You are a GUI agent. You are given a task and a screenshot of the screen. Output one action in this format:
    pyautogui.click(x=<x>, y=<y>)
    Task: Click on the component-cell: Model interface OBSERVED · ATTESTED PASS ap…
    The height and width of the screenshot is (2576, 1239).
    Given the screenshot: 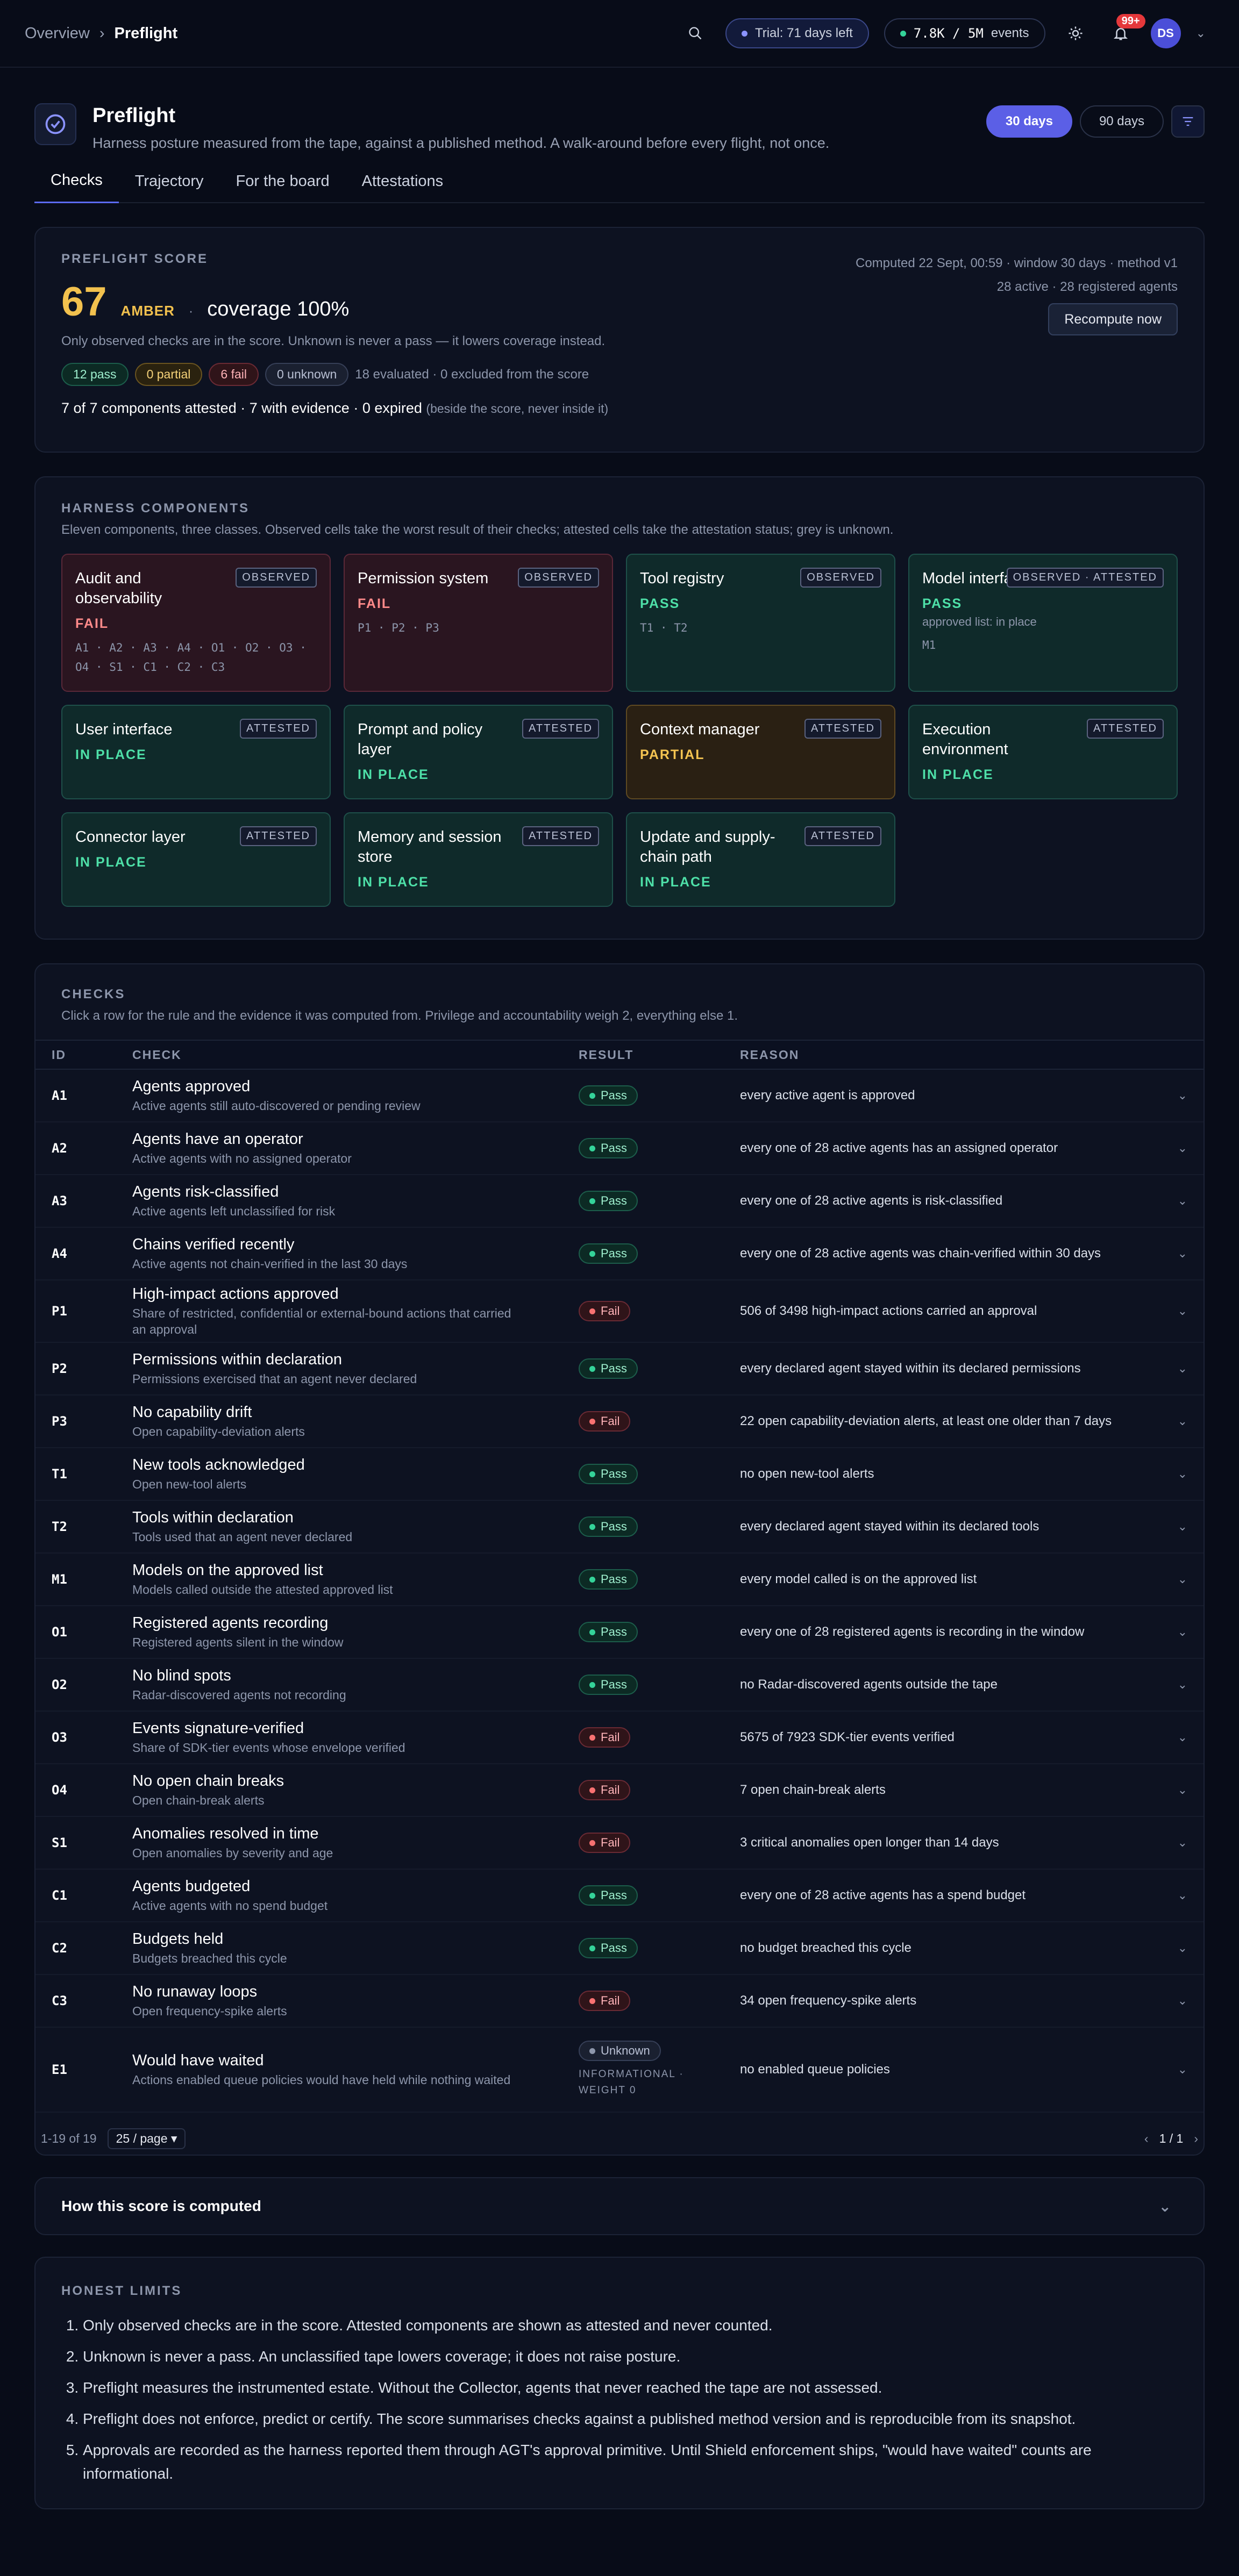 What is the action you would take?
    pyautogui.click(x=1043, y=623)
    